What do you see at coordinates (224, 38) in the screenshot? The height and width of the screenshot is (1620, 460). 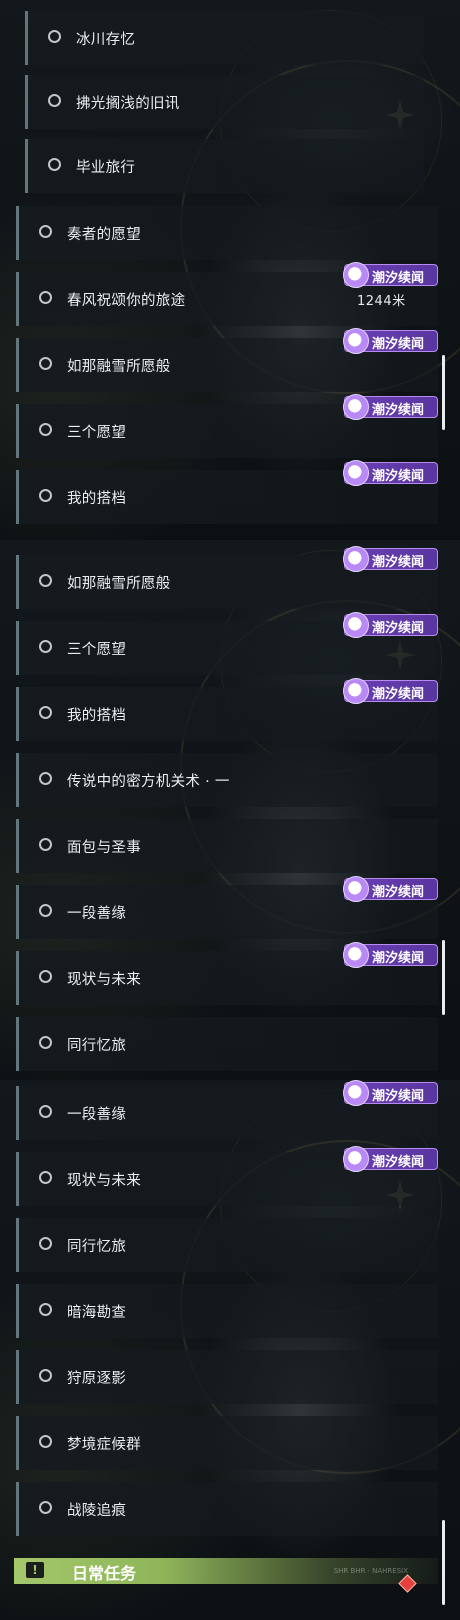 I see `quest-item: 冰川存忆` at bounding box center [224, 38].